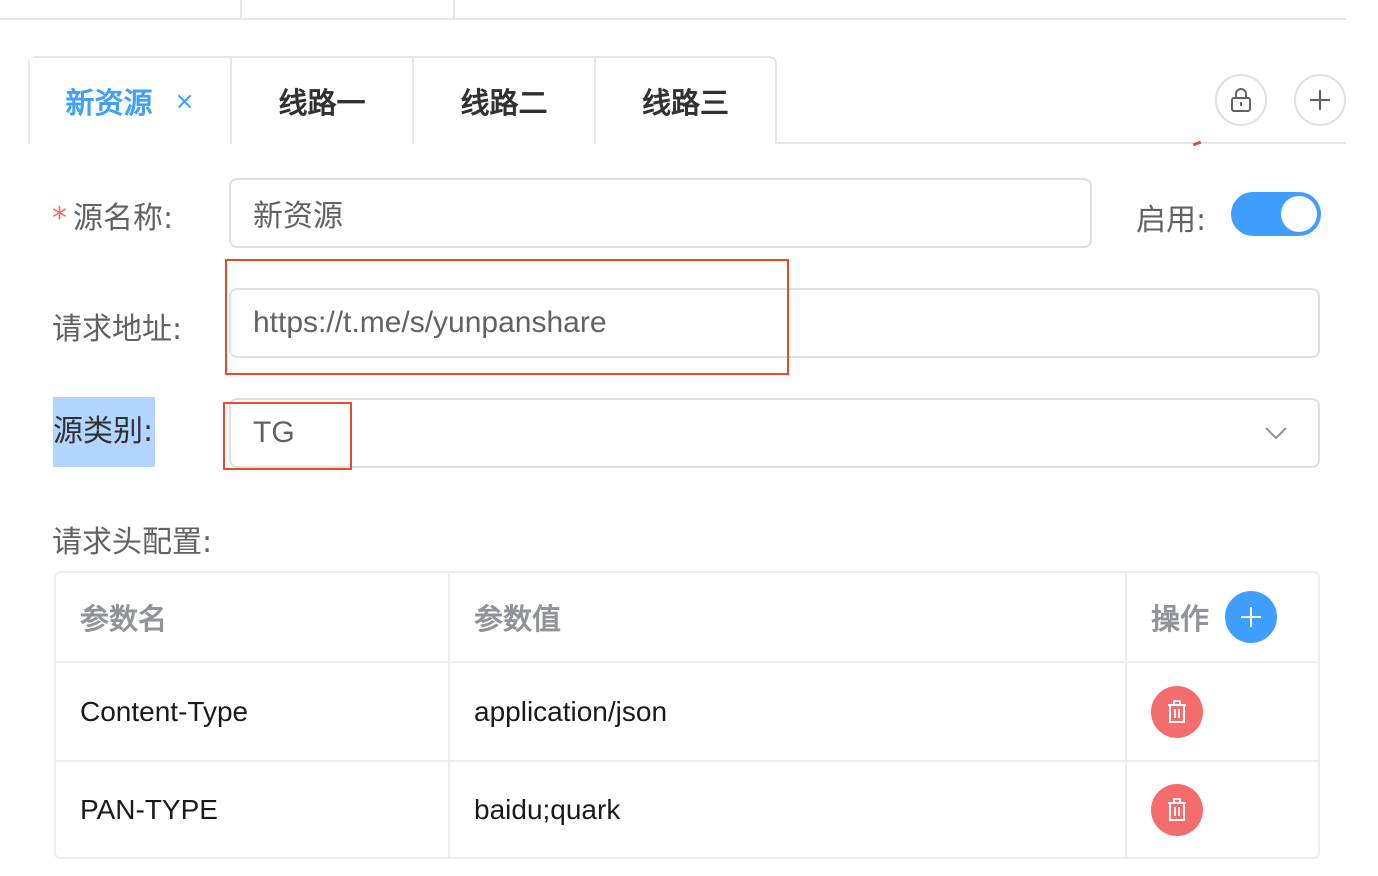 The image size is (1378, 876). What do you see at coordinates (788, 711) in the screenshot?
I see `header-value-cell: application/json` at bounding box center [788, 711].